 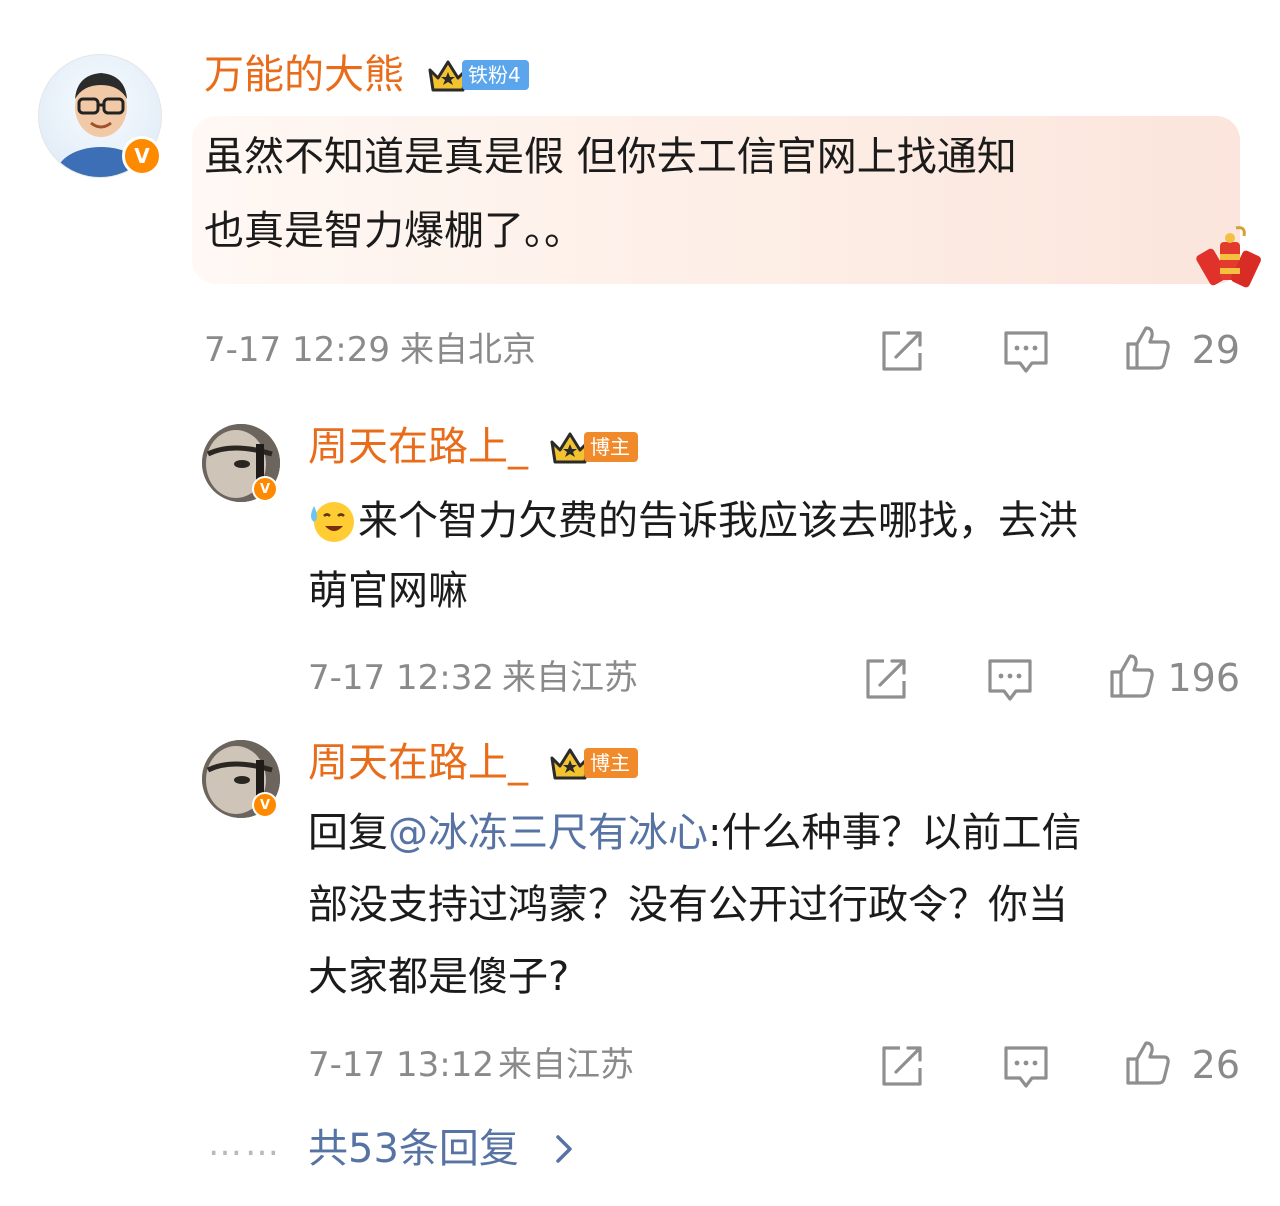 I want to click on fan-level-badge: 铁粉4, so click(x=477, y=75).